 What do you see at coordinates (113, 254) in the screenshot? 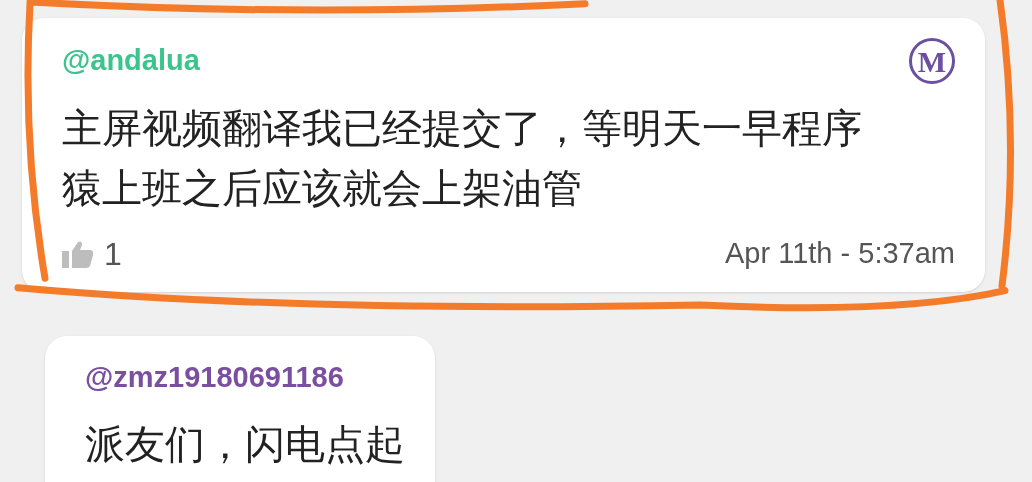
I see `like-count: 1` at bounding box center [113, 254].